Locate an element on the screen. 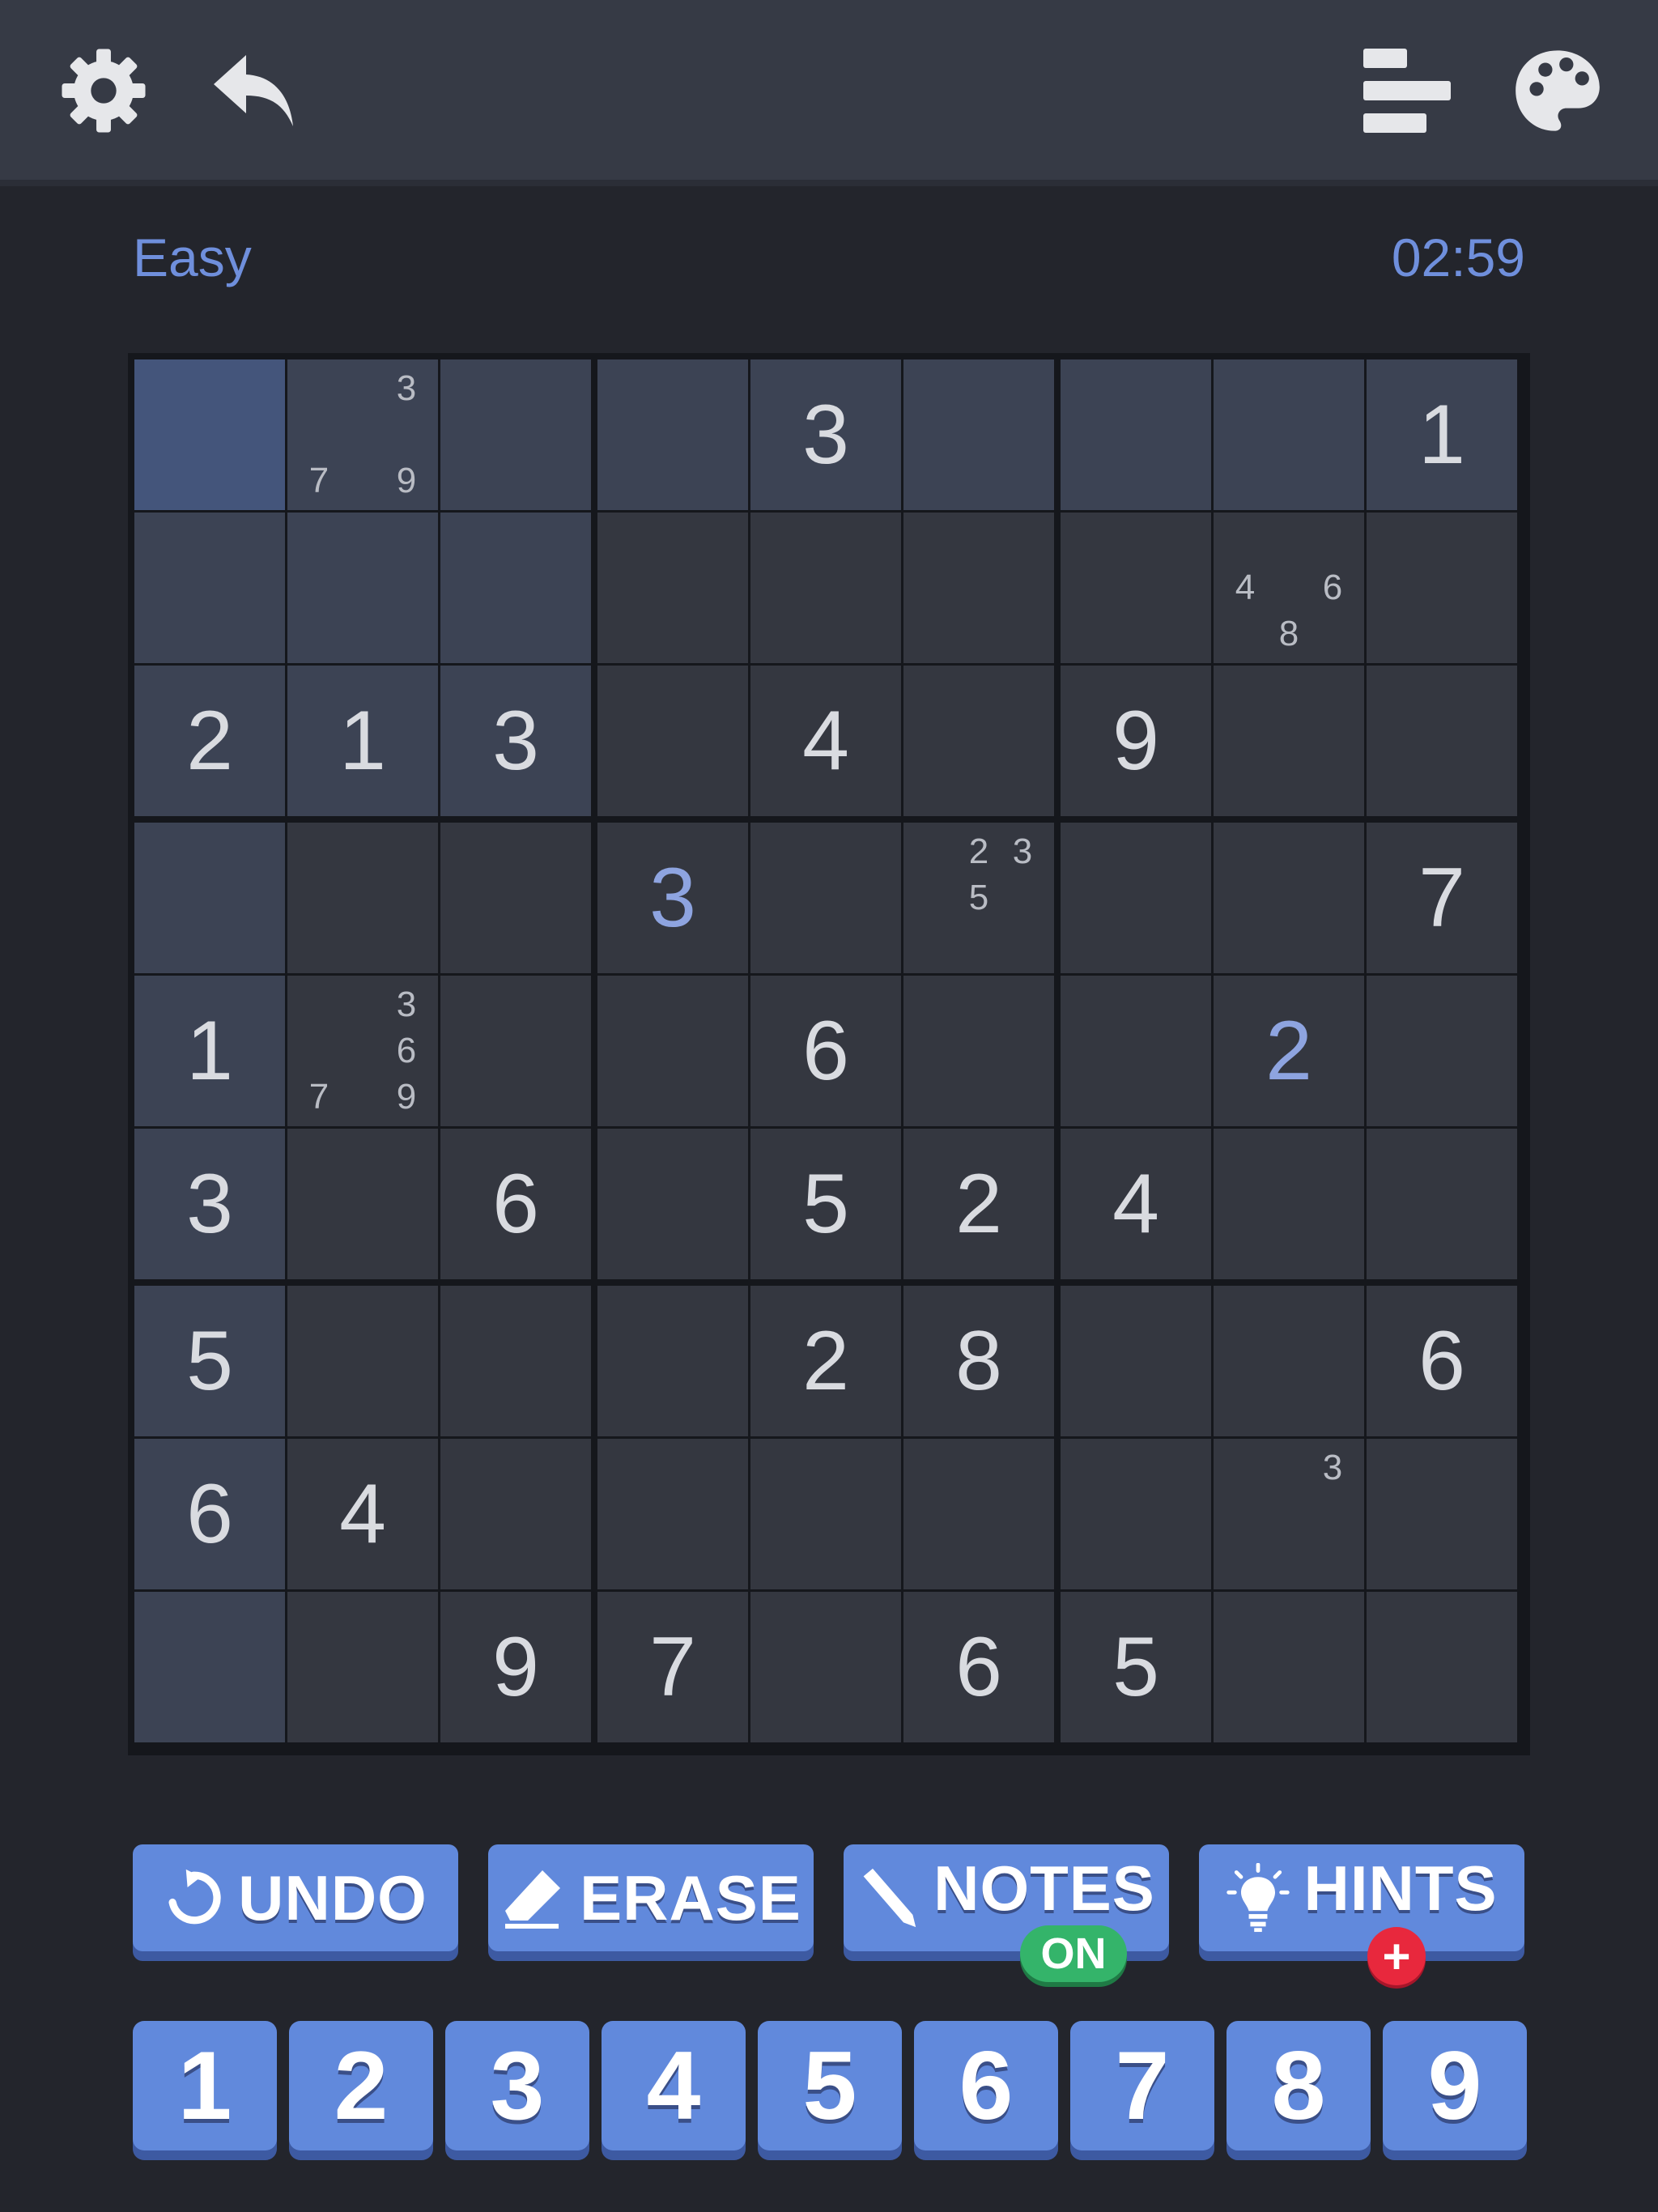 The height and width of the screenshot is (2212, 1658). number-key-2: 2 is located at coordinates (361, 2085).